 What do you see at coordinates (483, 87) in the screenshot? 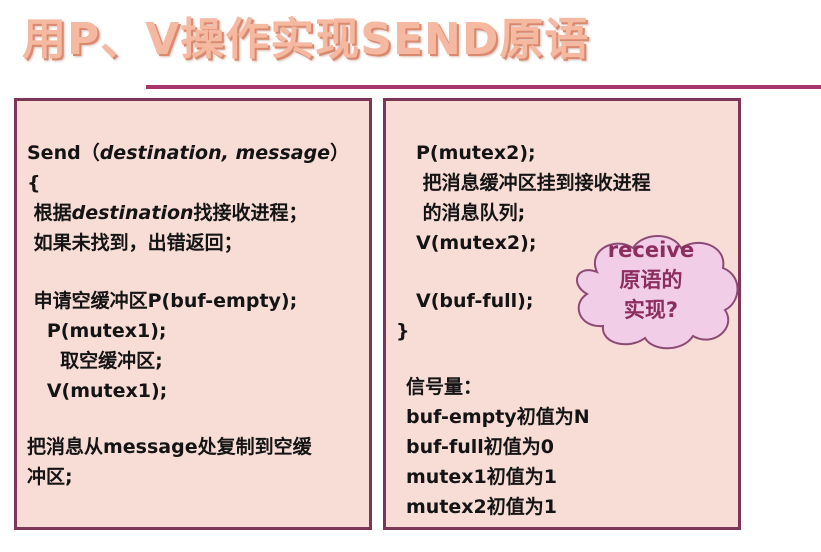
I see `title-underline` at bounding box center [483, 87].